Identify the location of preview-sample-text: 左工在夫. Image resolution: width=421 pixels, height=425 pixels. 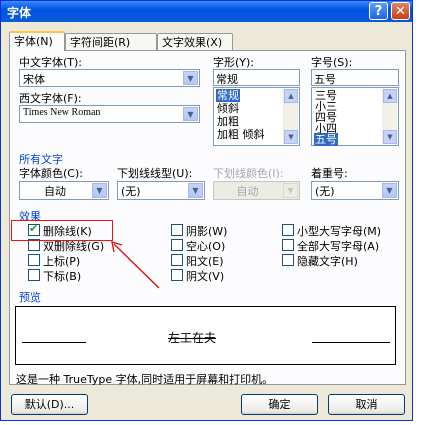
(192, 338).